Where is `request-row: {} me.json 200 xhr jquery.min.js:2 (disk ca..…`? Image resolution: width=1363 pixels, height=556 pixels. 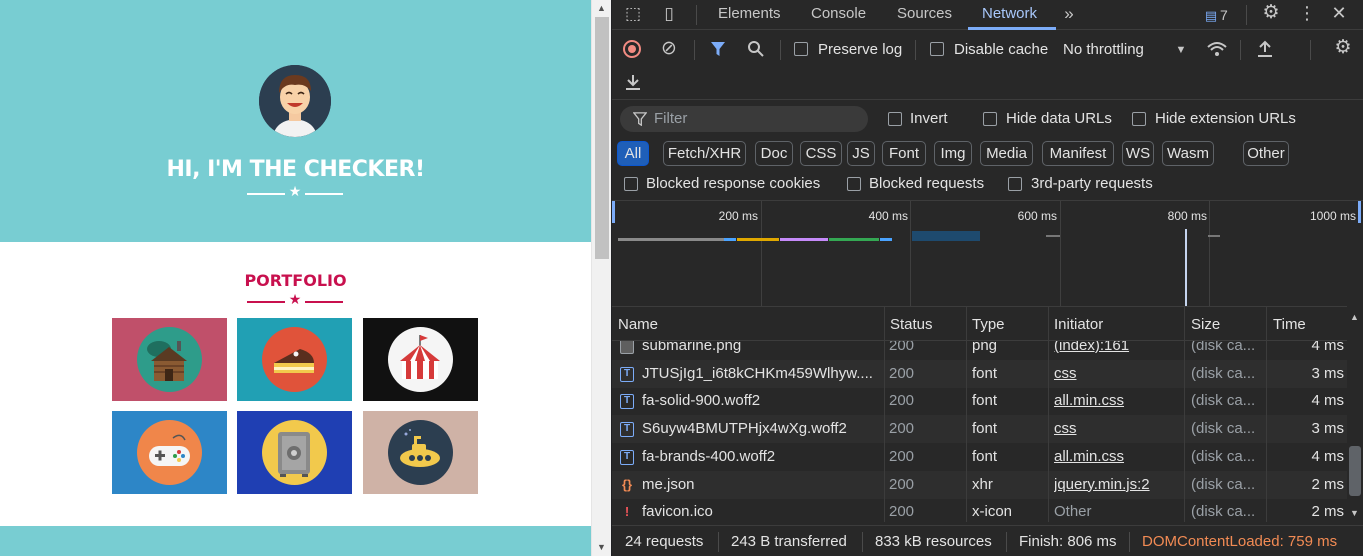
request-row: {} me.json 200 xhr jquery.min.js:2 (disk ca..… is located at coordinates (979, 484).